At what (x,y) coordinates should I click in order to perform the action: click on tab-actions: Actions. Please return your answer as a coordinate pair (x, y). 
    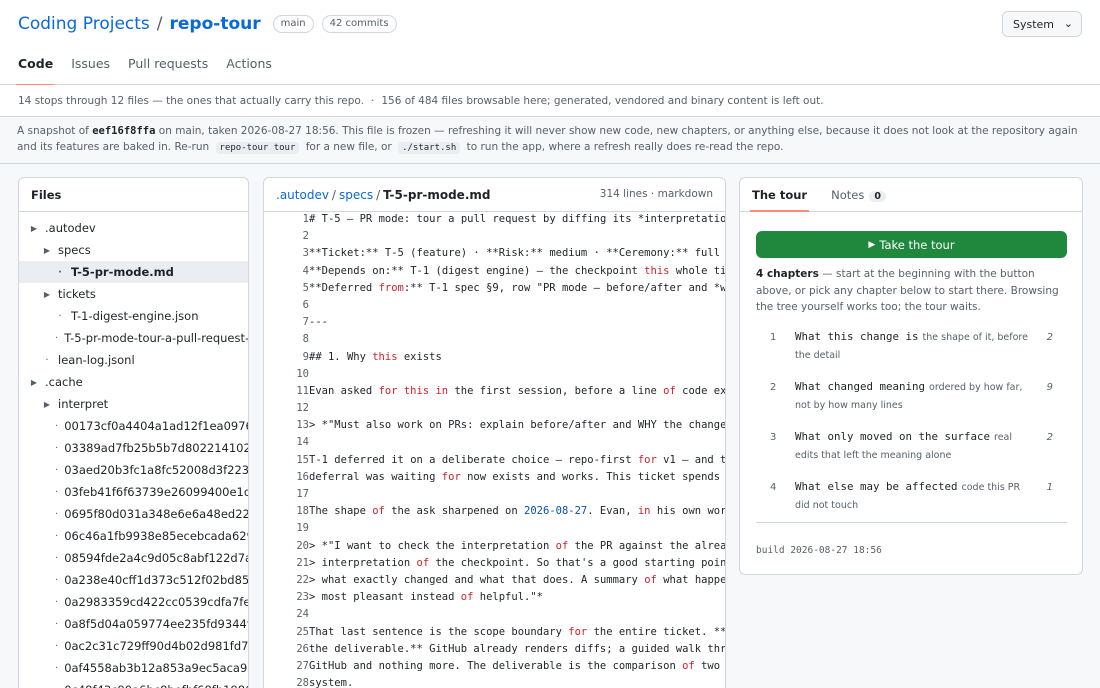
    Looking at the image, I should click on (249, 67).